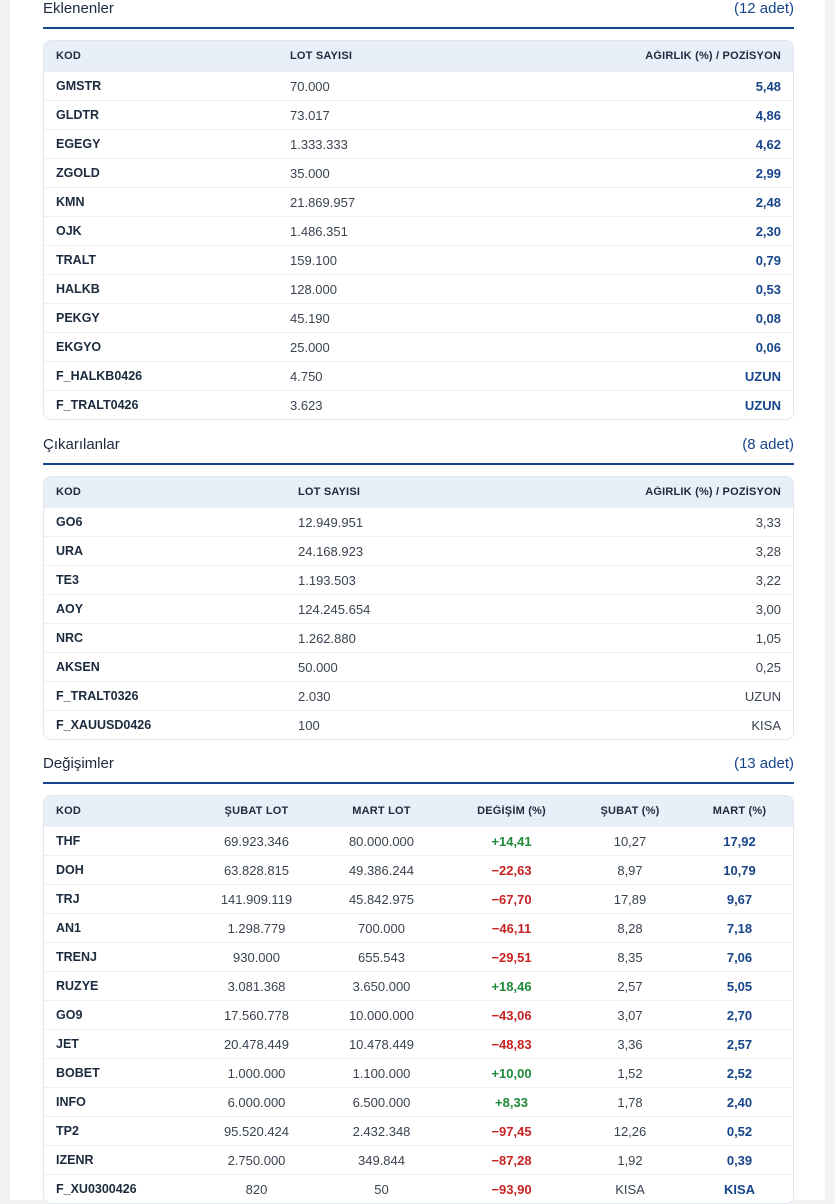 This screenshot has height=1204, width=835. Describe the element at coordinates (381, 986) in the screenshot. I see `mar-lot-cell: 3.650.000` at that location.